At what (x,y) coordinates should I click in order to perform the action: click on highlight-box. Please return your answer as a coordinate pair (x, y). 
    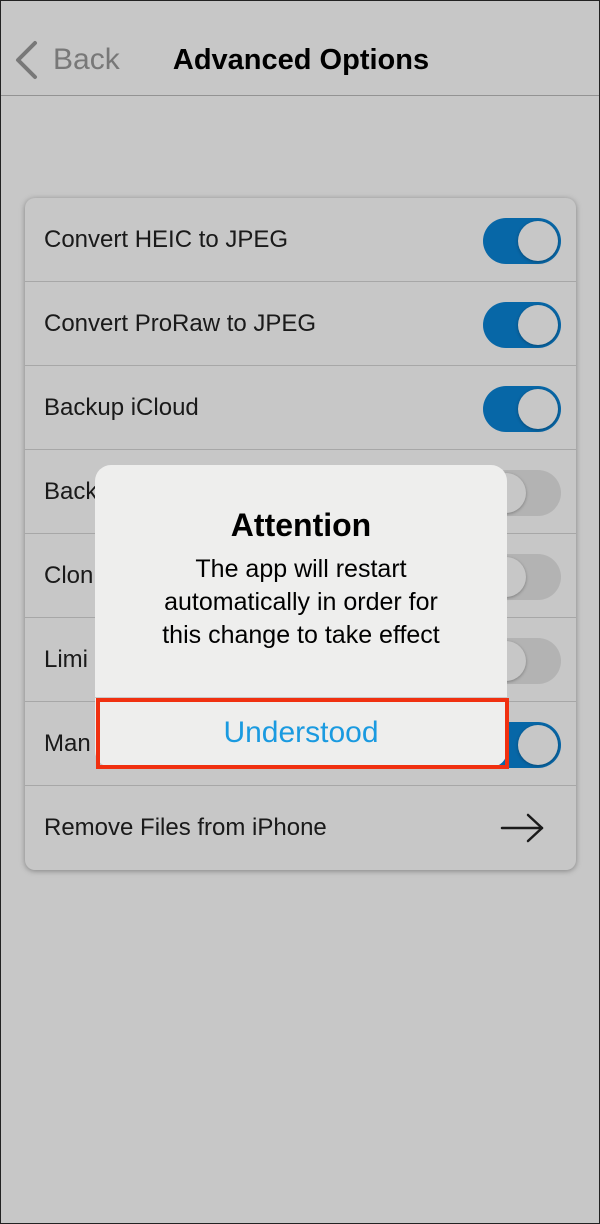
    Looking at the image, I should click on (302, 733).